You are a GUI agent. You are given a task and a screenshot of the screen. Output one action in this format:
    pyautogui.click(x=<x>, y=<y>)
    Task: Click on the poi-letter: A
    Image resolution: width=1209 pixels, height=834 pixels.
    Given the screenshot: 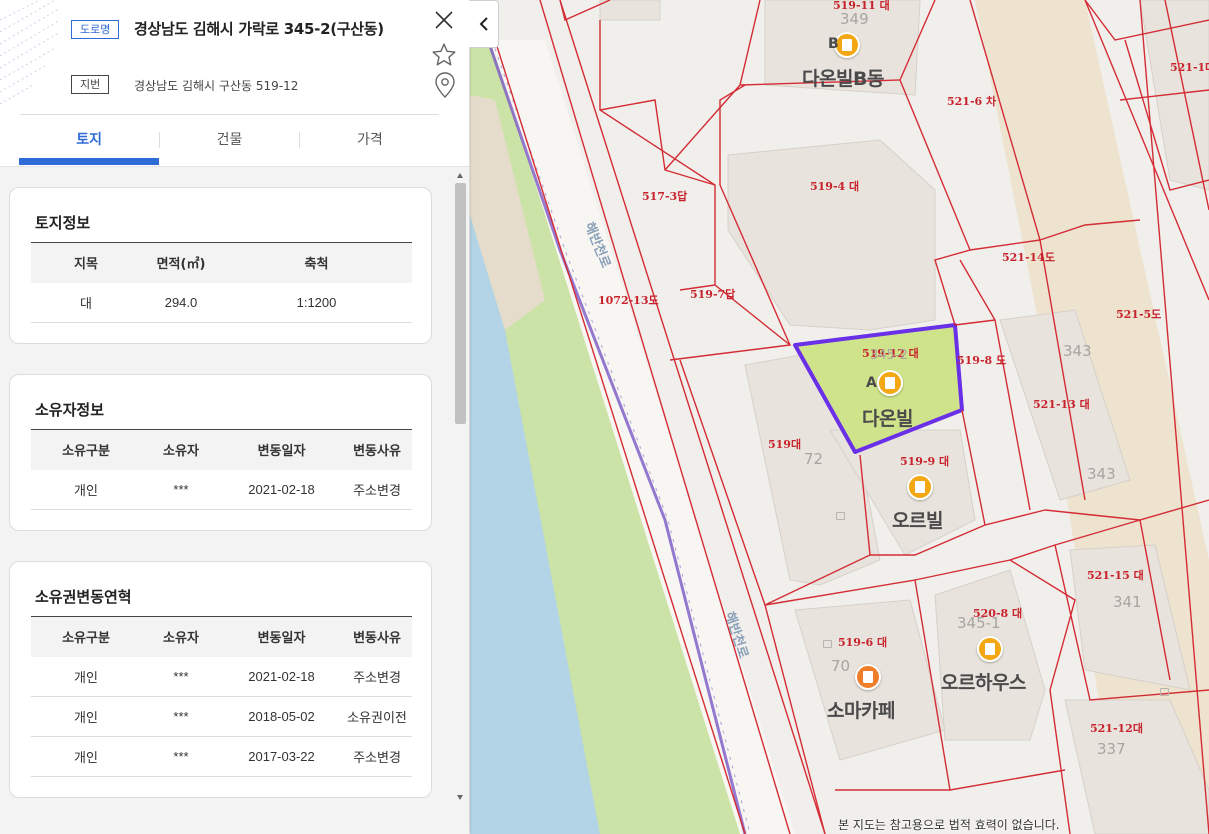 What is the action you would take?
    pyautogui.click(x=871, y=383)
    